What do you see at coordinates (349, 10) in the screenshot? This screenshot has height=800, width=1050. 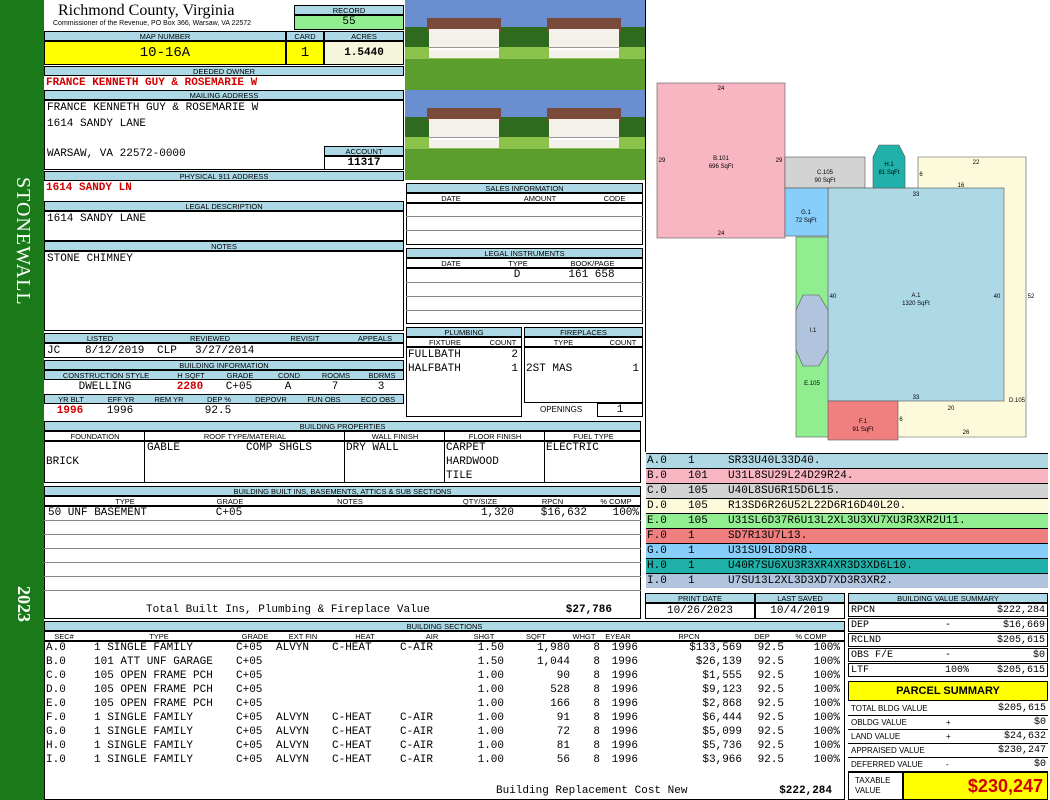 I see `record-label: RECORD` at bounding box center [349, 10].